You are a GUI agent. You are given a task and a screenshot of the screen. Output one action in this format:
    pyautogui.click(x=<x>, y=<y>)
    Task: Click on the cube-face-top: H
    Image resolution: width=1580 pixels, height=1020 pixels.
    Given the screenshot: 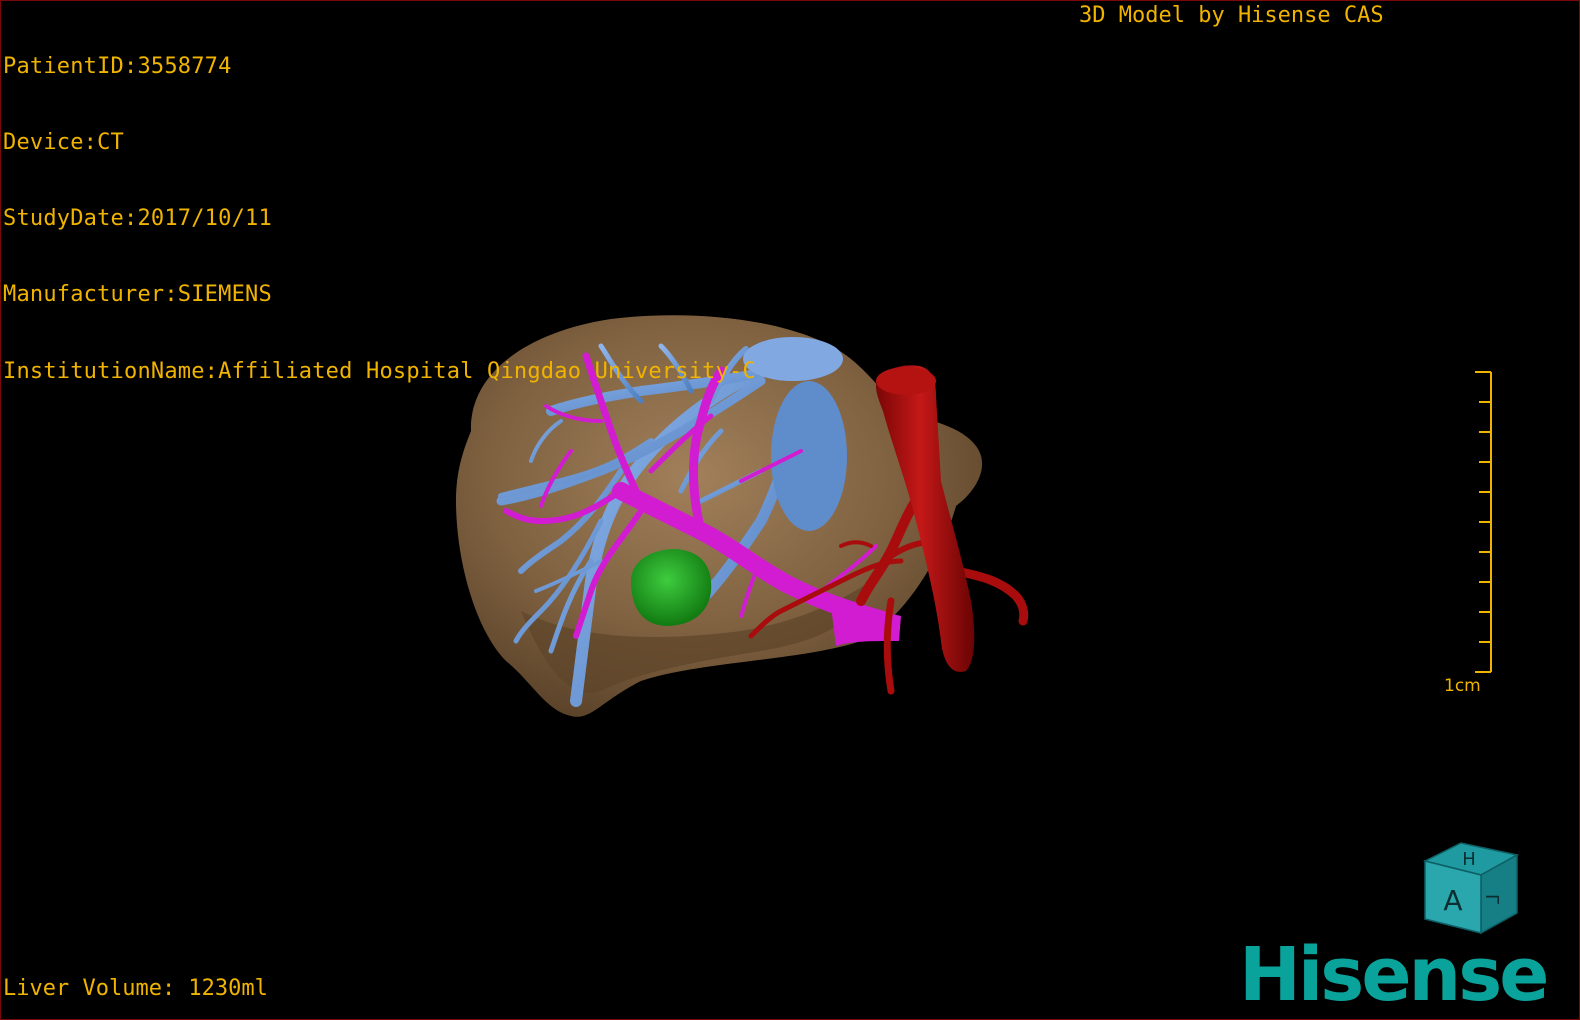 What is the action you would take?
    pyautogui.click(x=1469, y=859)
    